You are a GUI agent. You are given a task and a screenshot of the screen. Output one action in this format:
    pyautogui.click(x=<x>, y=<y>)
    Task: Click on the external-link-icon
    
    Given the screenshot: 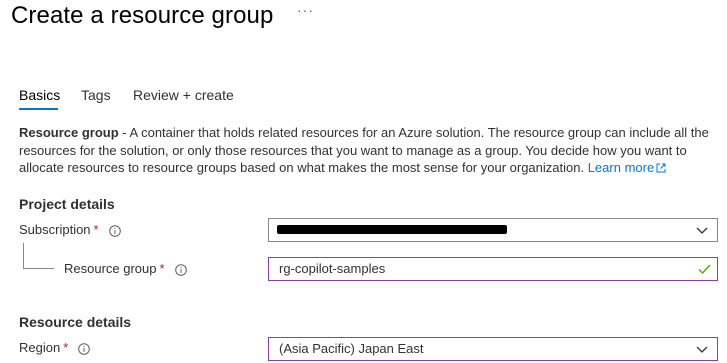 What is the action you would take?
    pyautogui.click(x=661, y=168)
    